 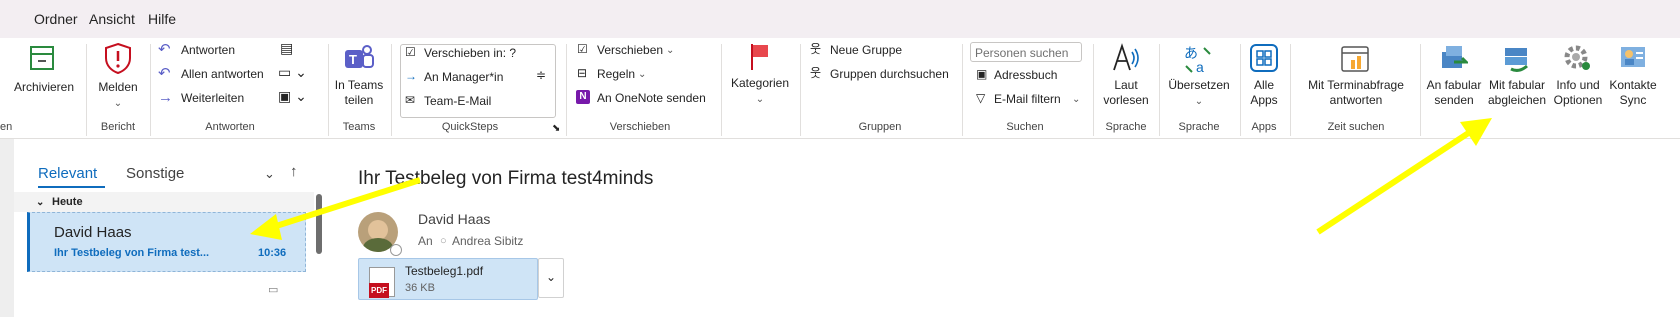 What do you see at coordinates (1126, 127) in the screenshot?
I see `sprache-group-label-1: Sprache` at bounding box center [1126, 127].